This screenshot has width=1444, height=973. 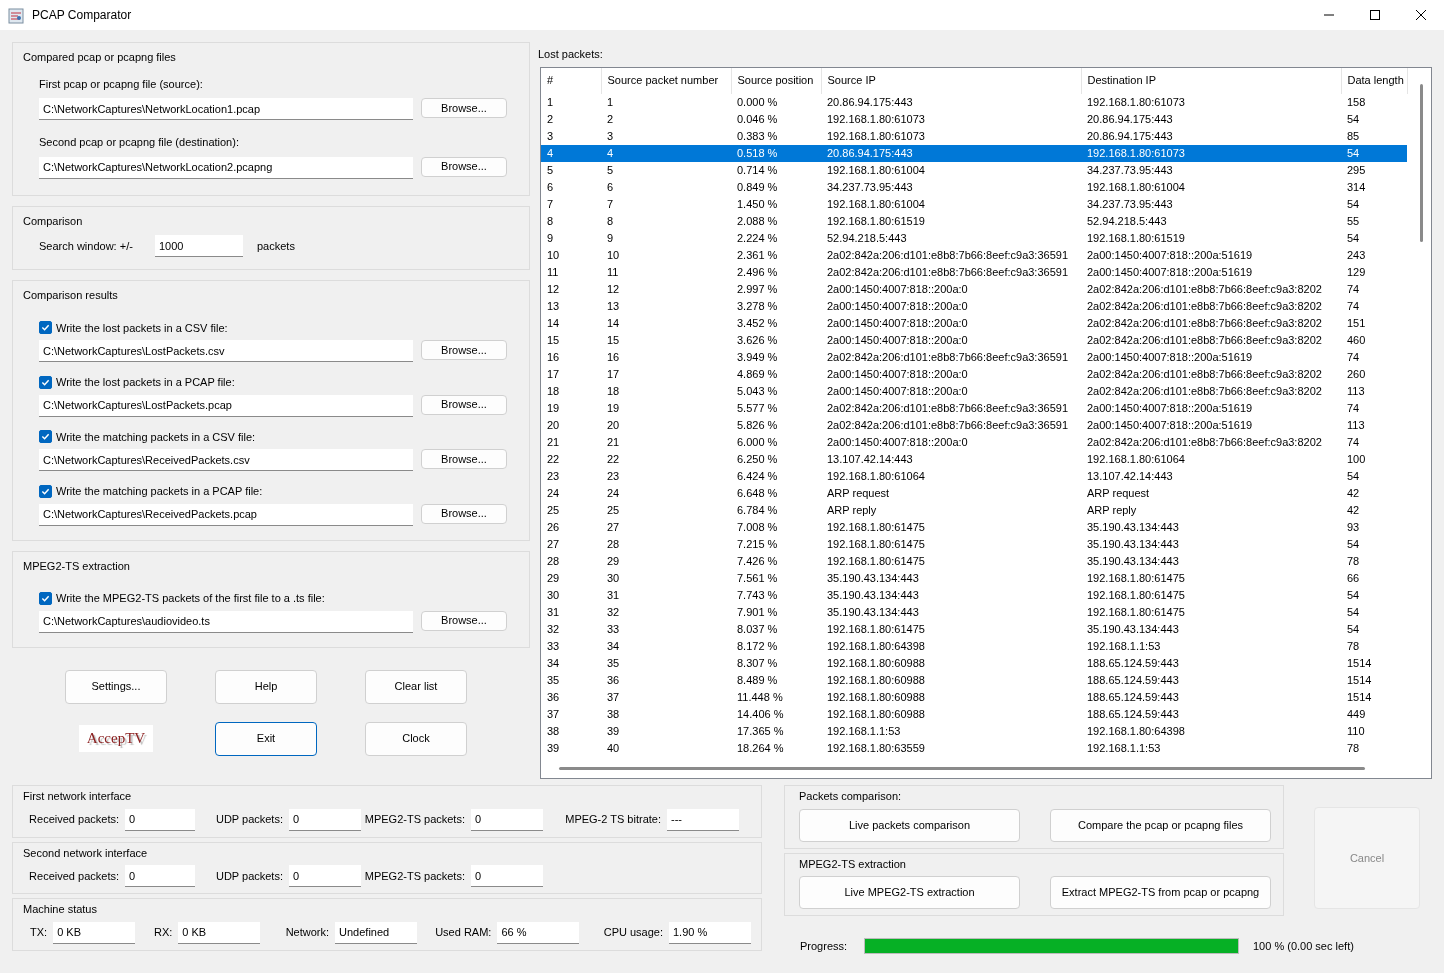 I want to click on table-row: 38 39 17.365 % 192.168.1.1:53 192.168.1.80:64398 110, so click(x=974, y=731).